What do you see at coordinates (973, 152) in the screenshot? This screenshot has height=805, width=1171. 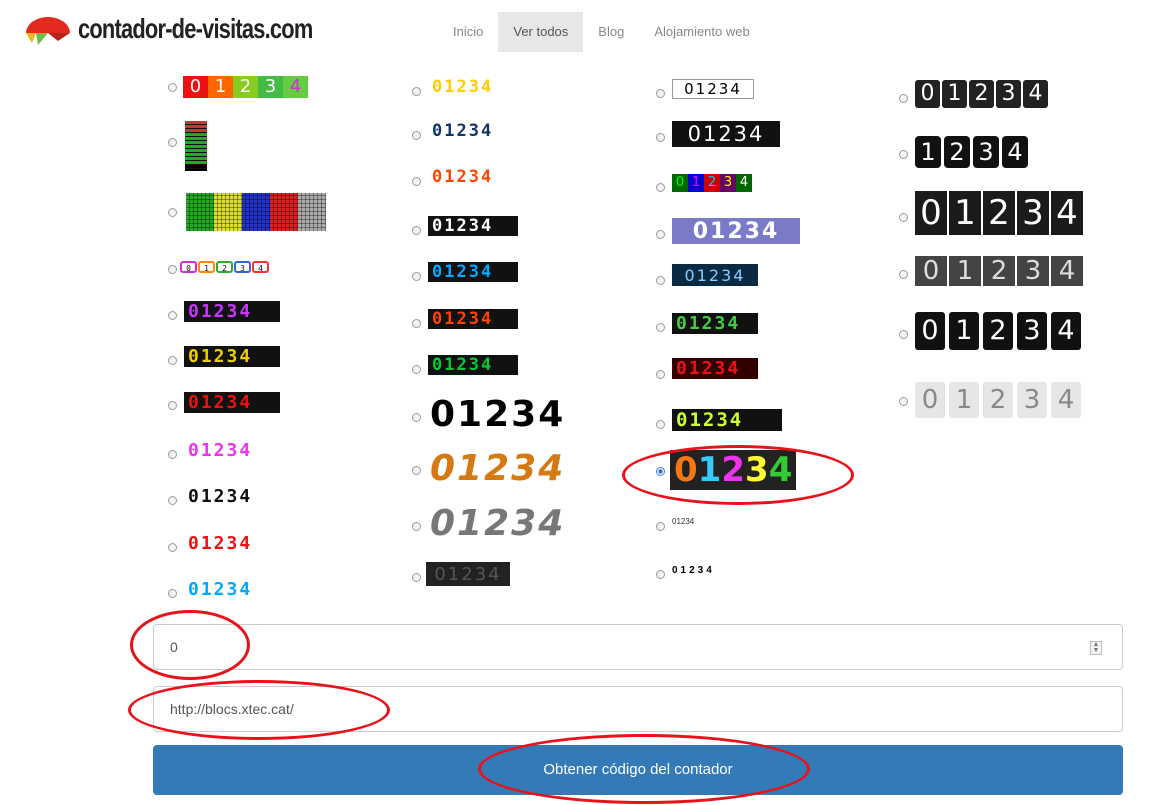 I see `counter-style-preview: 1234` at bounding box center [973, 152].